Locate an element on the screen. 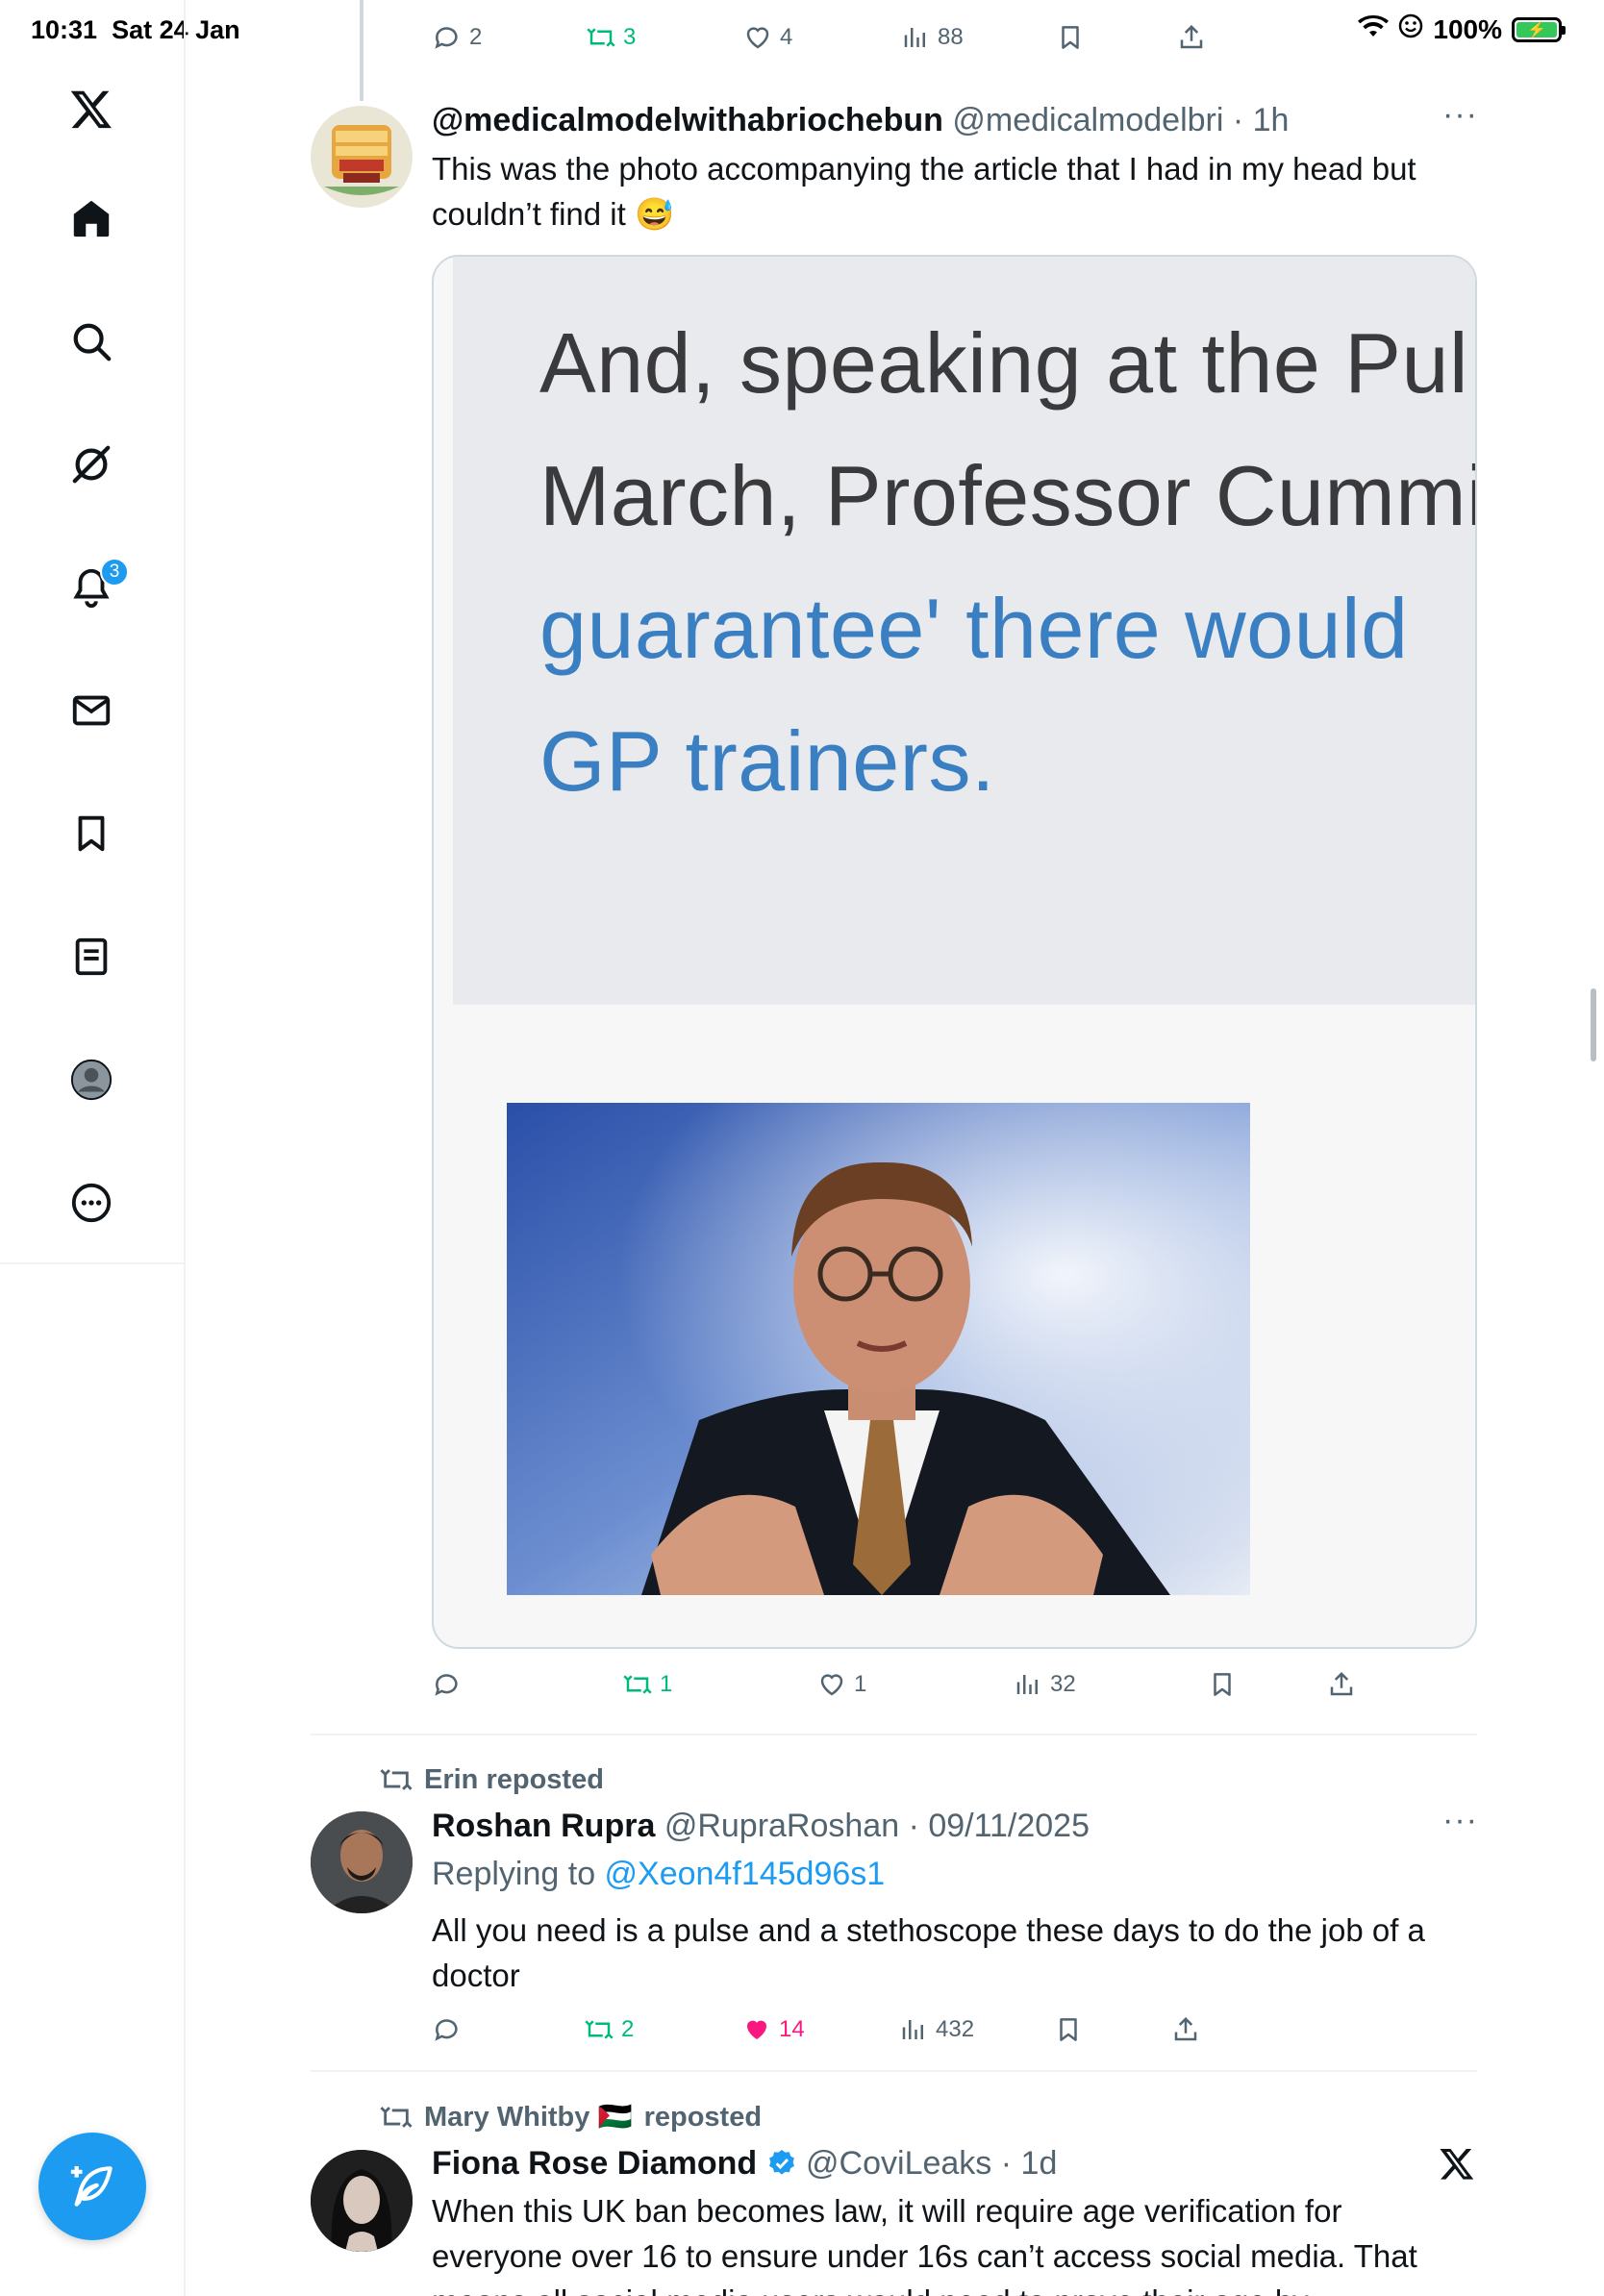 Image resolution: width=1604 pixels, height=2296 pixels. repost-button: 3 is located at coordinates (611, 37).